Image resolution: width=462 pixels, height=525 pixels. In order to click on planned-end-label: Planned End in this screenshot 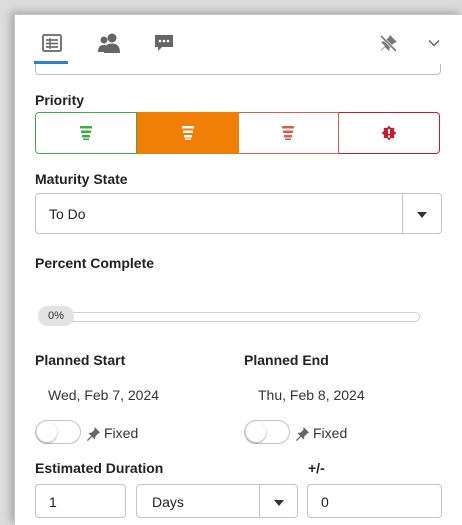, I will do `click(286, 360)`.